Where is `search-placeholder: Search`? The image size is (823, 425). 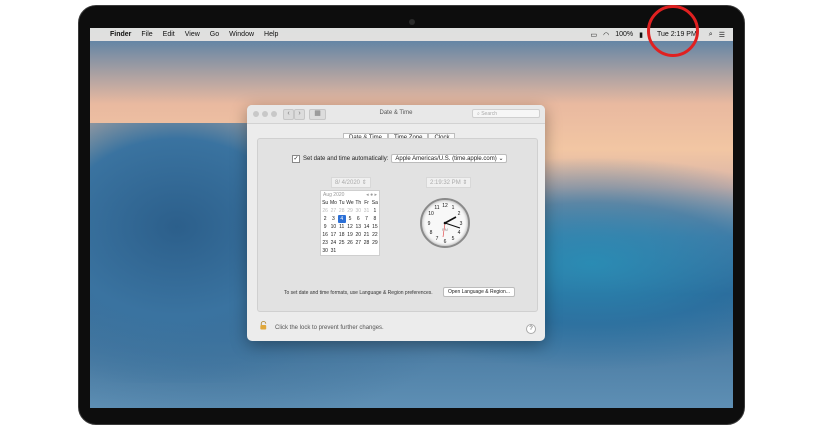
search-placeholder: Search is located at coordinates (489, 114).